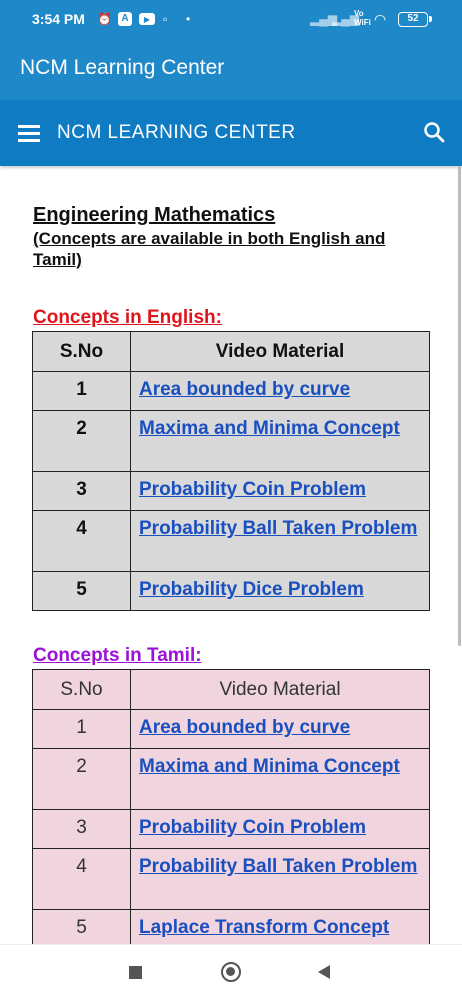 This screenshot has height=1000, width=462. I want to click on site-brand: NCM LEARNING CENTER, so click(176, 133).